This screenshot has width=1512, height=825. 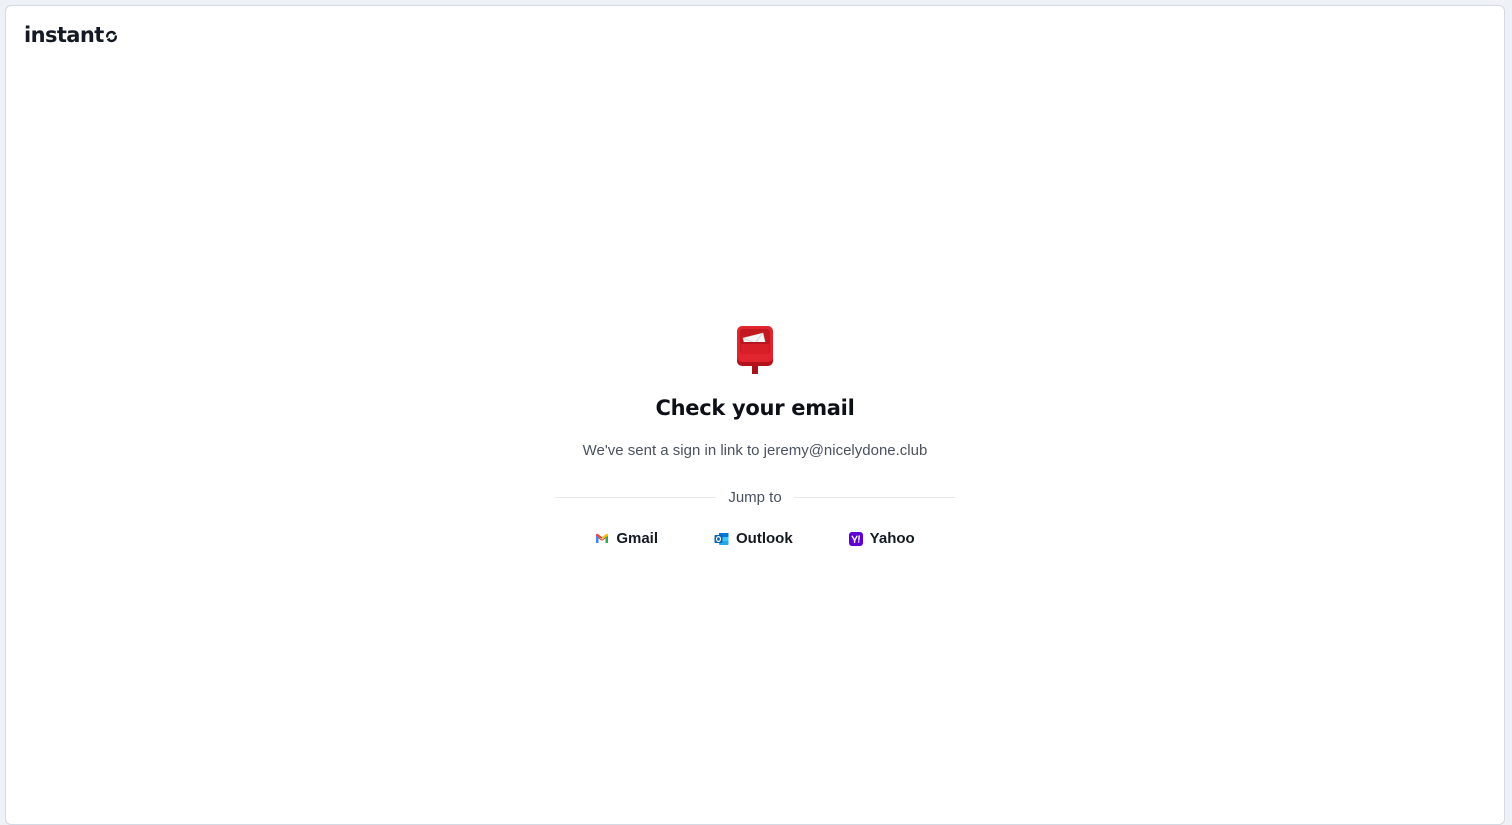 What do you see at coordinates (755, 349) in the screenshot?
I see `postbox-icon` at bounding box center [755, 349].